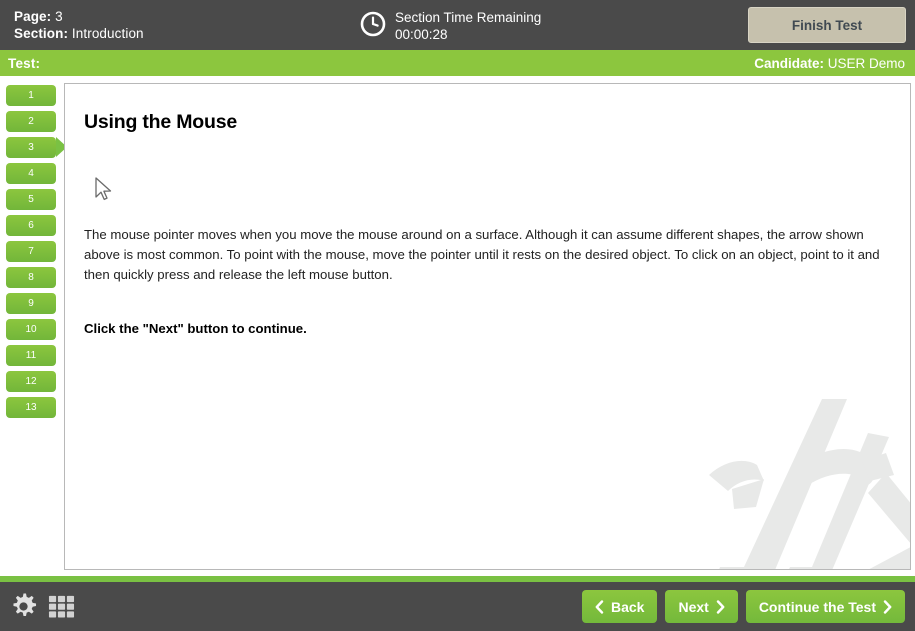 The height and width of the screenshot is (631, 915). I want to click on finish-test-button: Finish Test, so click(827, 25).